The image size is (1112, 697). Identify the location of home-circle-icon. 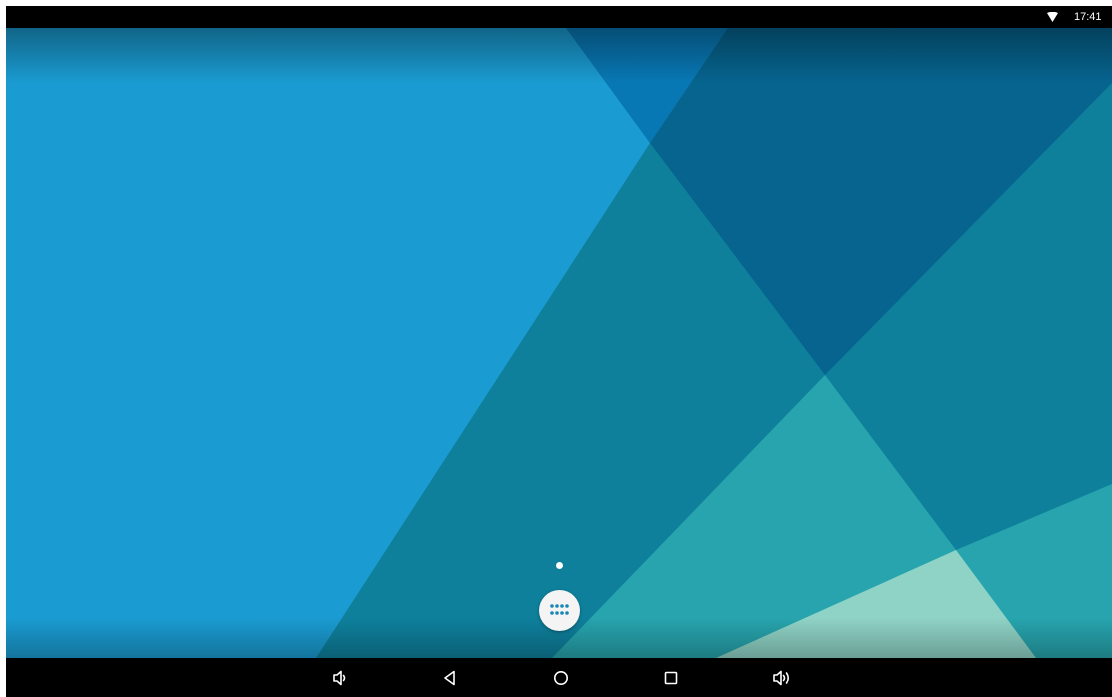
(561, 678).